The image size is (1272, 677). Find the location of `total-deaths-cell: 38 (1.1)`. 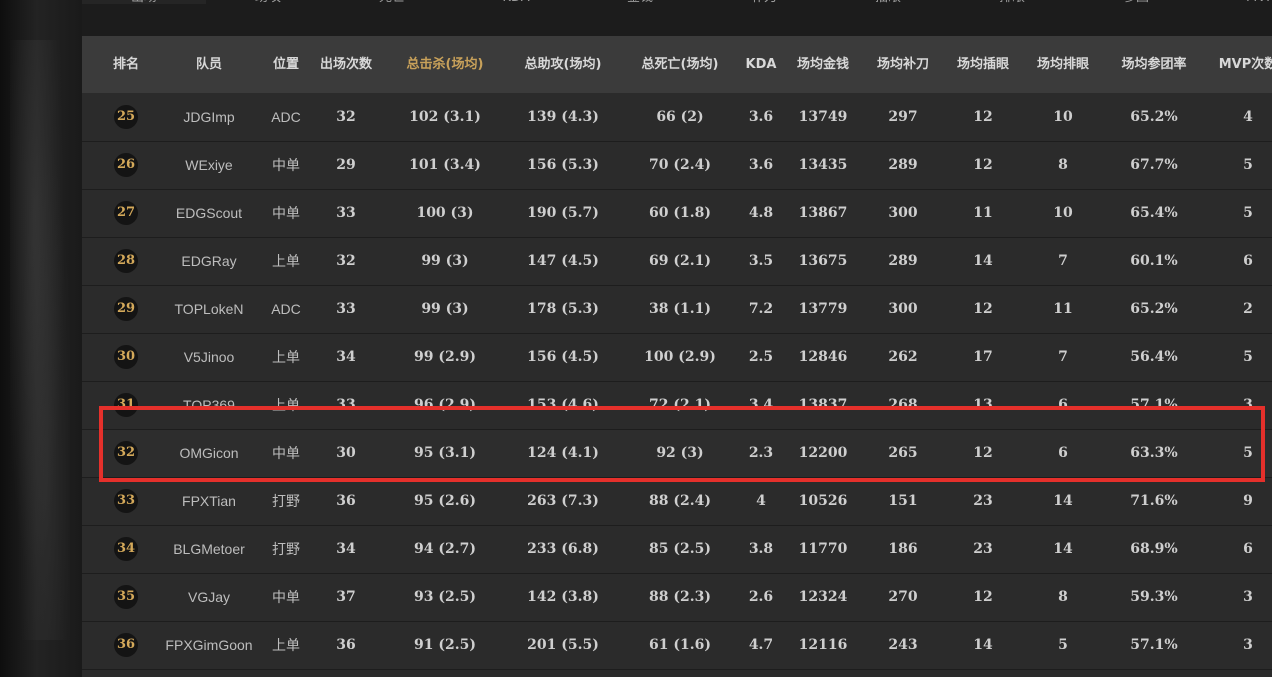

total-deaths-cell: 38 (1.1) is located at coordinates (680, 309).